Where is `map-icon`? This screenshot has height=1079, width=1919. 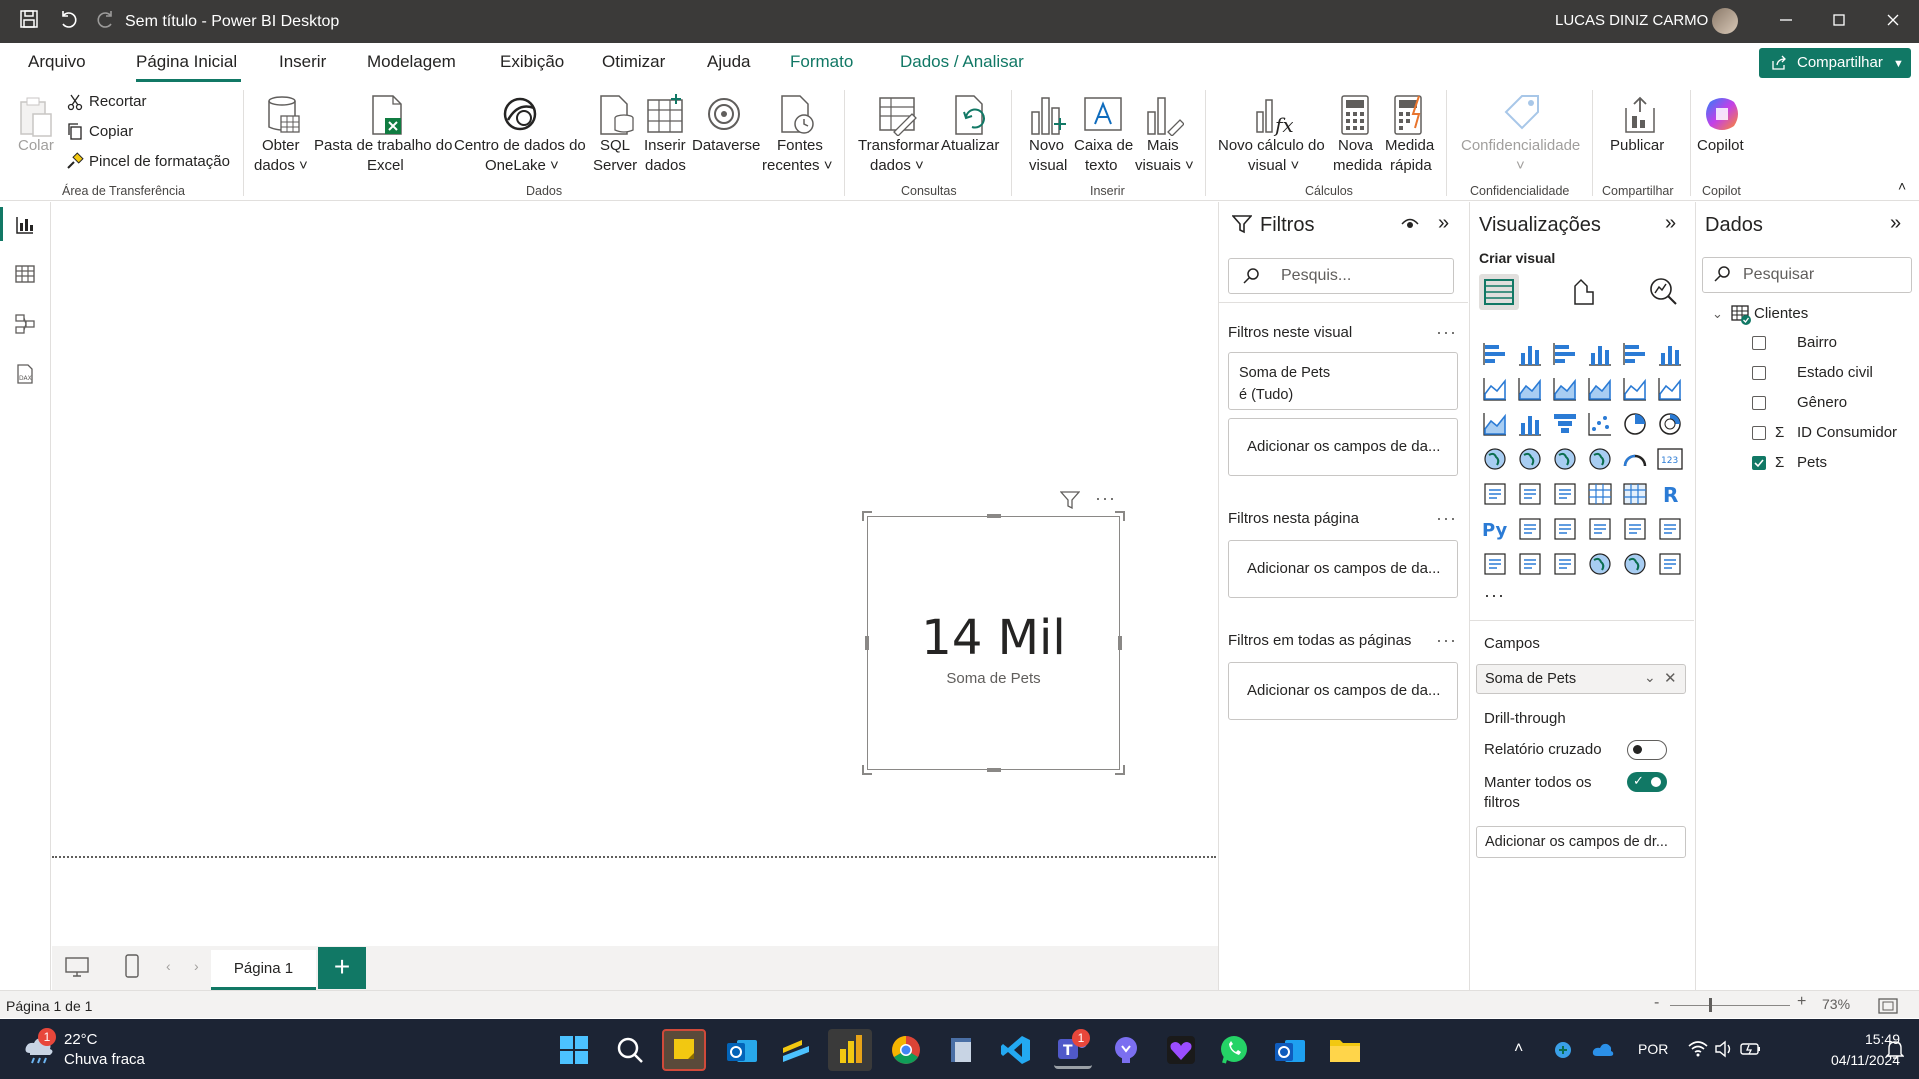
map-icon is located at coordinates (1530, 459).